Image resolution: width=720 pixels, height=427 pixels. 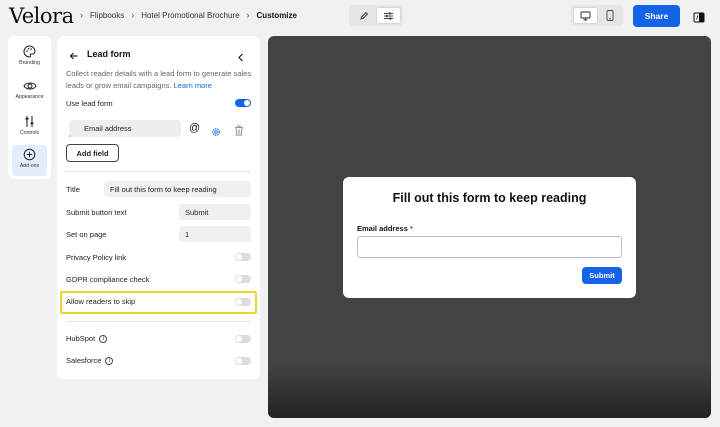 I want to click on rail-item-addons: Add-ons, so click(x=29, y=160).